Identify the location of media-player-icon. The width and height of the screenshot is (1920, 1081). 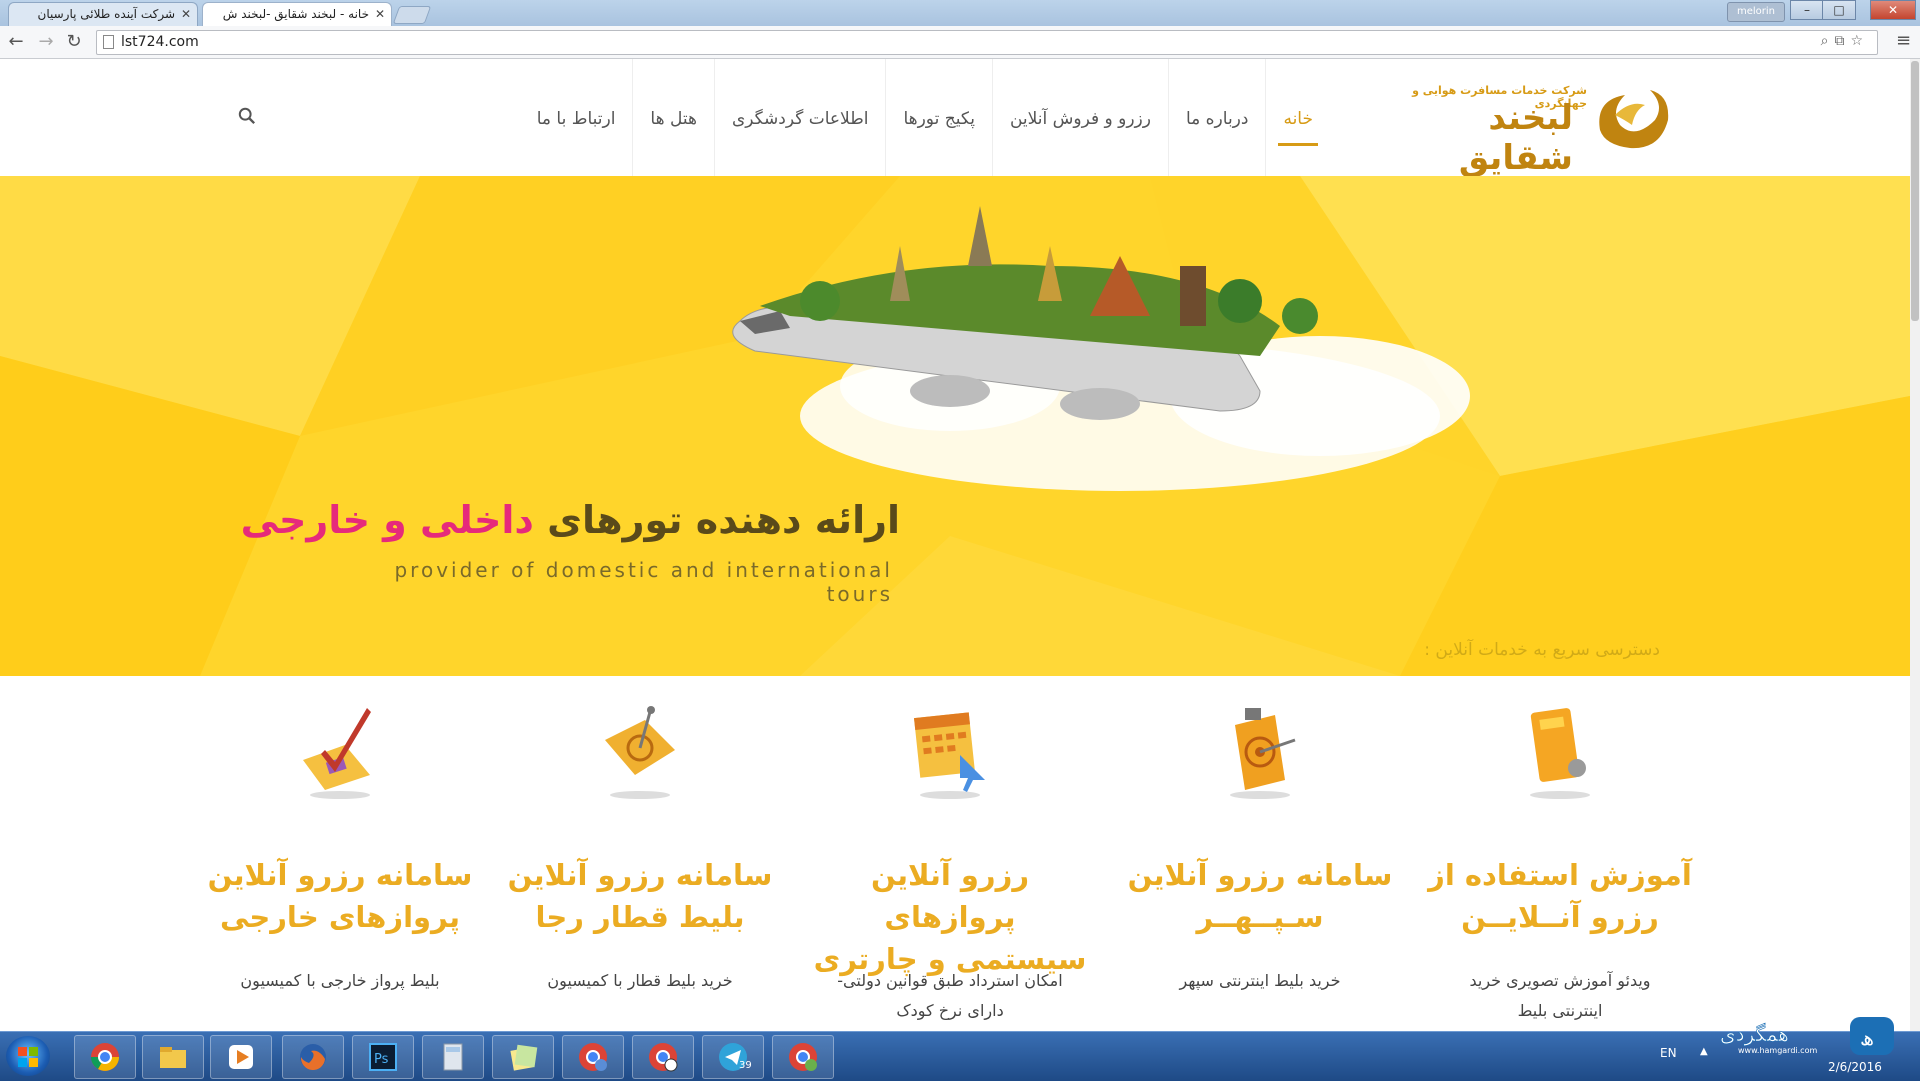
(241, 1057).